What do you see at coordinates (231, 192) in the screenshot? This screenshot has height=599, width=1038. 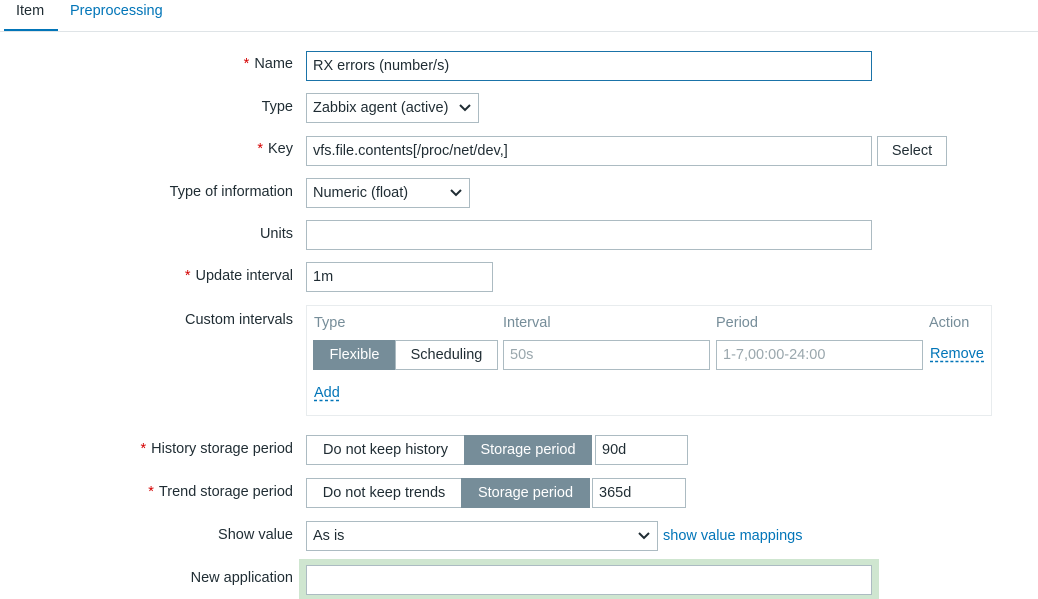 I see `type-of-information-label: Type of information` at bounding box center [231, 192].